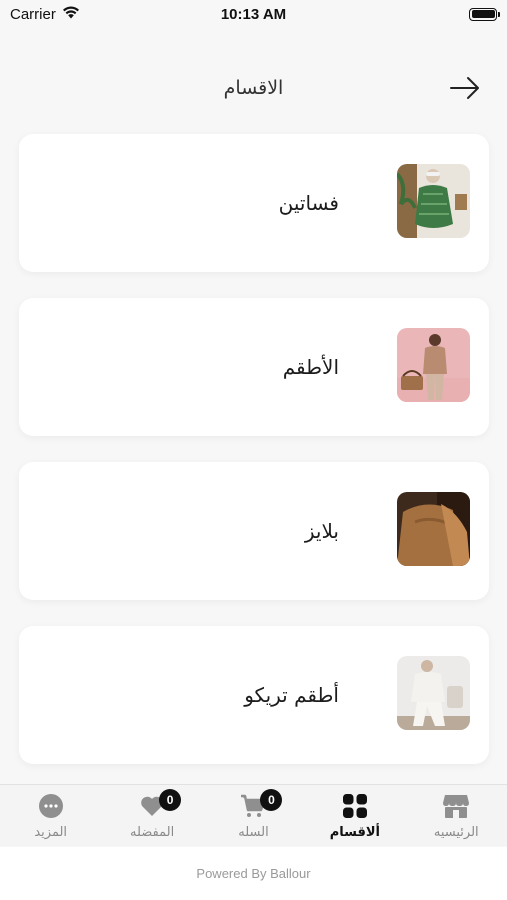 This screenshot has height=900, width=507. I want to click on category-card-knit-sets: أطقم تريكو, so click(254, 695).